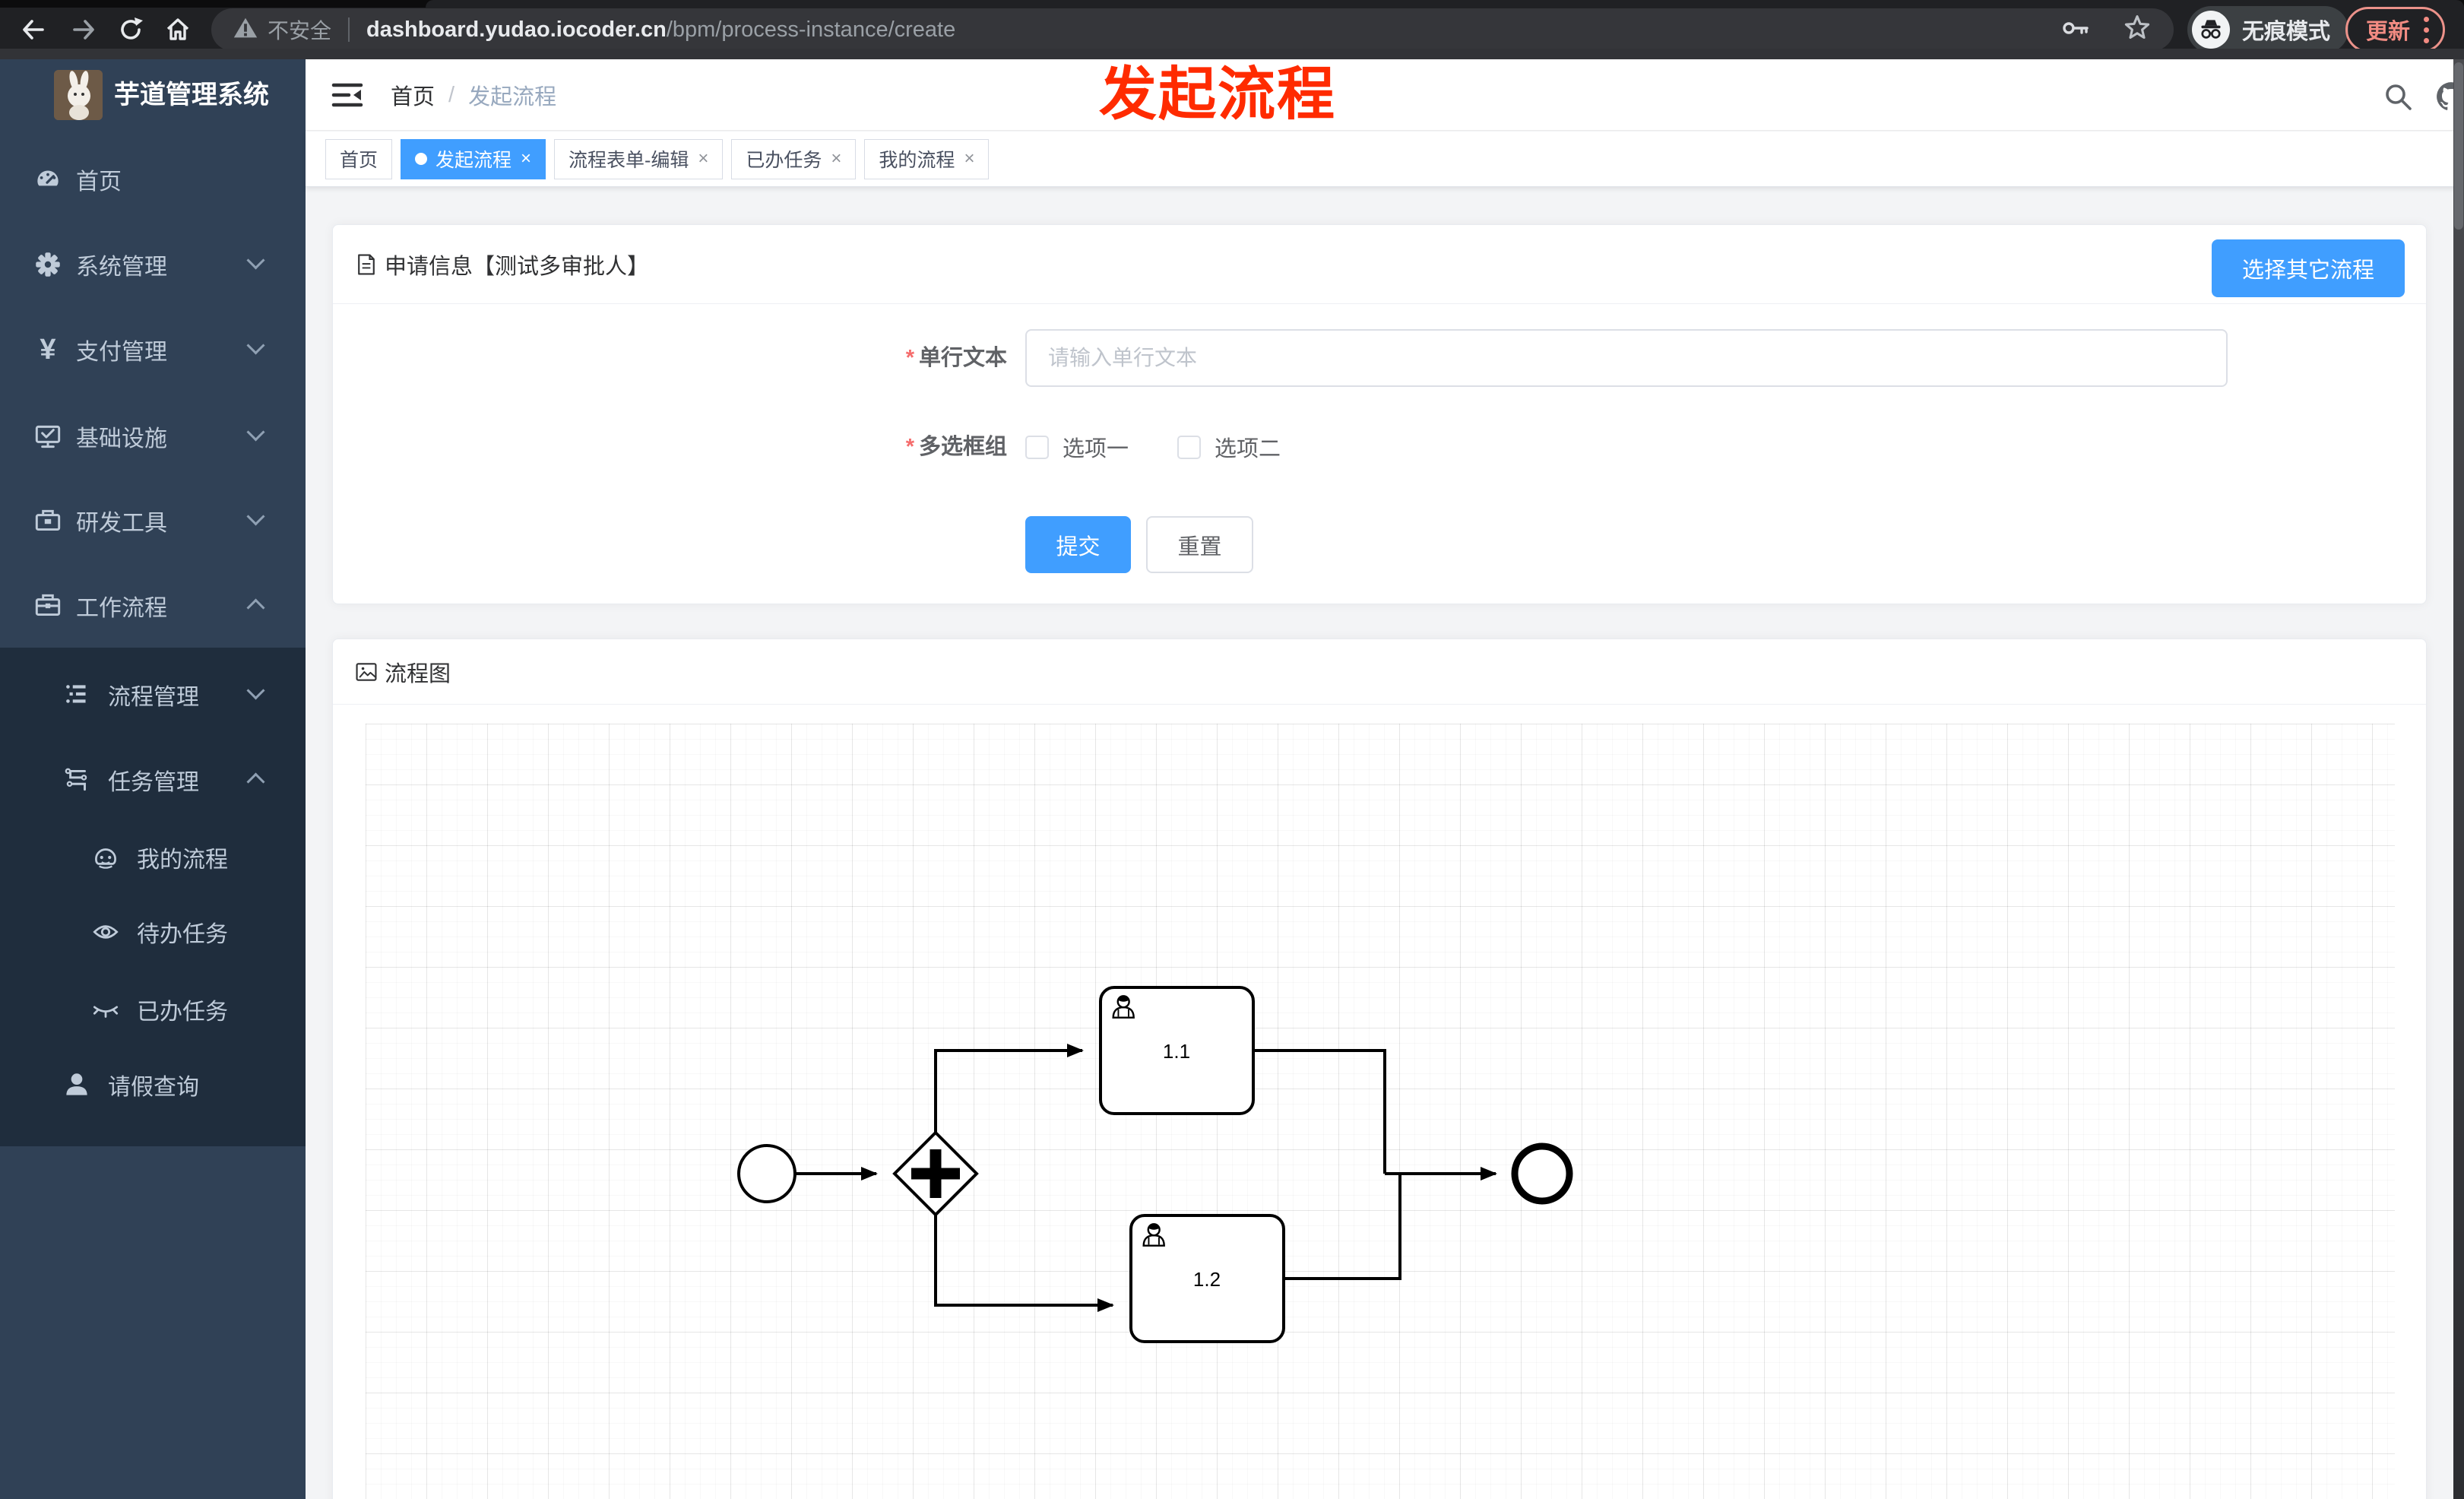  I want to click on picture-icon, so click(366, 672).